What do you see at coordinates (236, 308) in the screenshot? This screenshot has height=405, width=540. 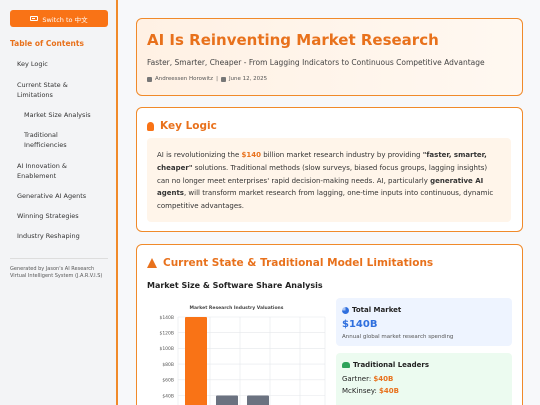 I see `chart-title: Market Research Industry Valuations` at bounding box center [236, 308].